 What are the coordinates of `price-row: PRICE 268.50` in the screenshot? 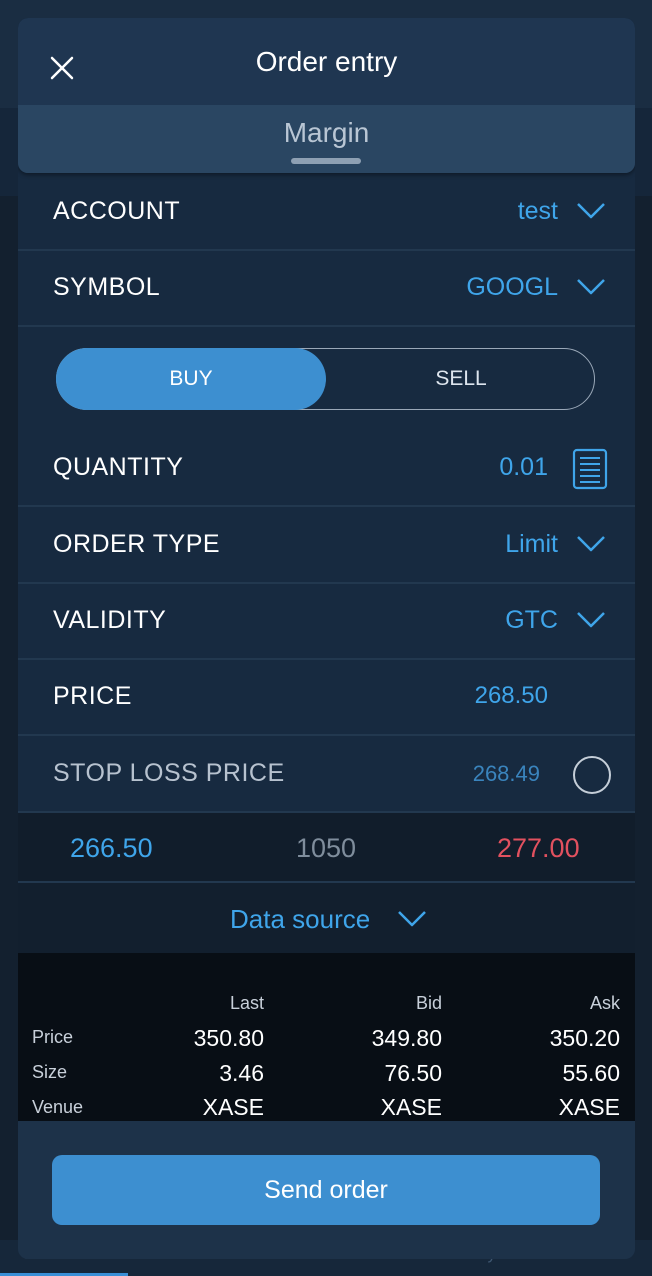 It's located at (326, 698).